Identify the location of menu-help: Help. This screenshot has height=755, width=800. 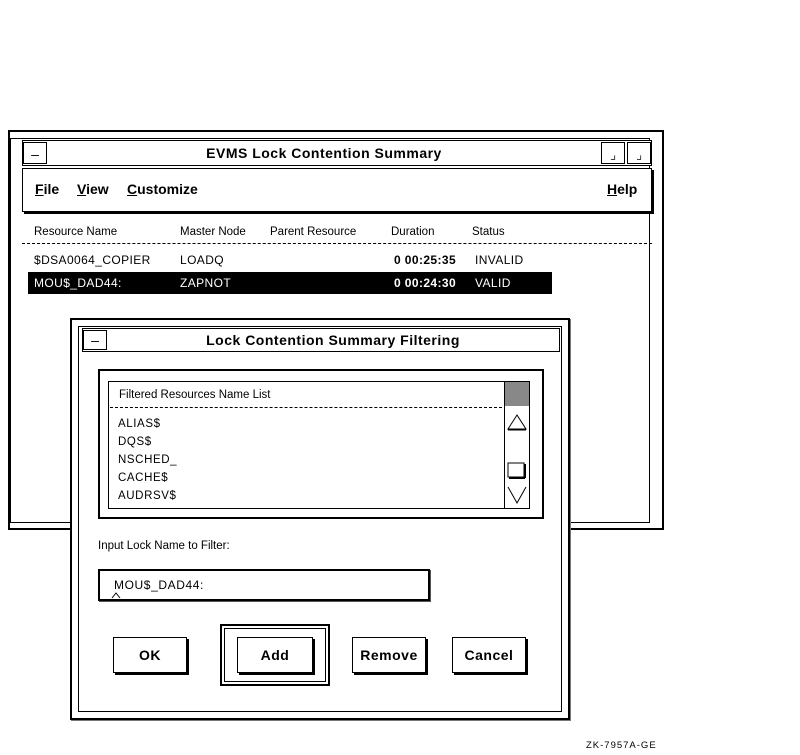
(622, 189).